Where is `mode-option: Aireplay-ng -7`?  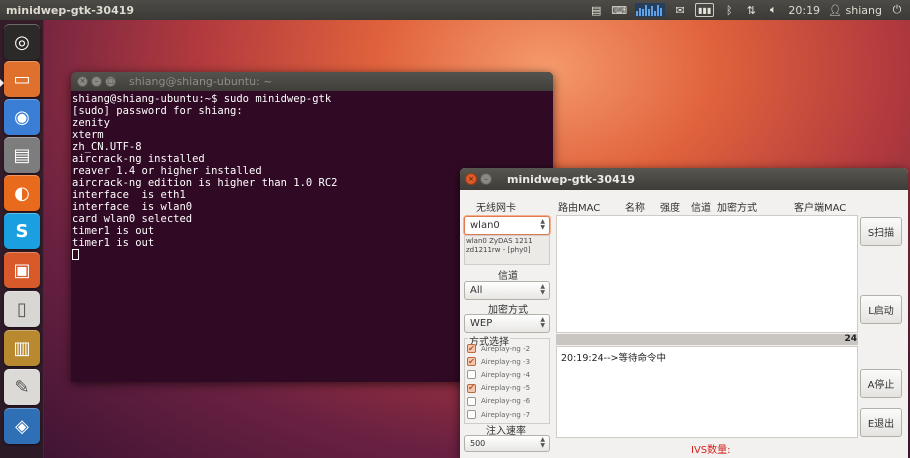 mode-option: Aireplay-ng -7 is located at coordinates (498, 414).